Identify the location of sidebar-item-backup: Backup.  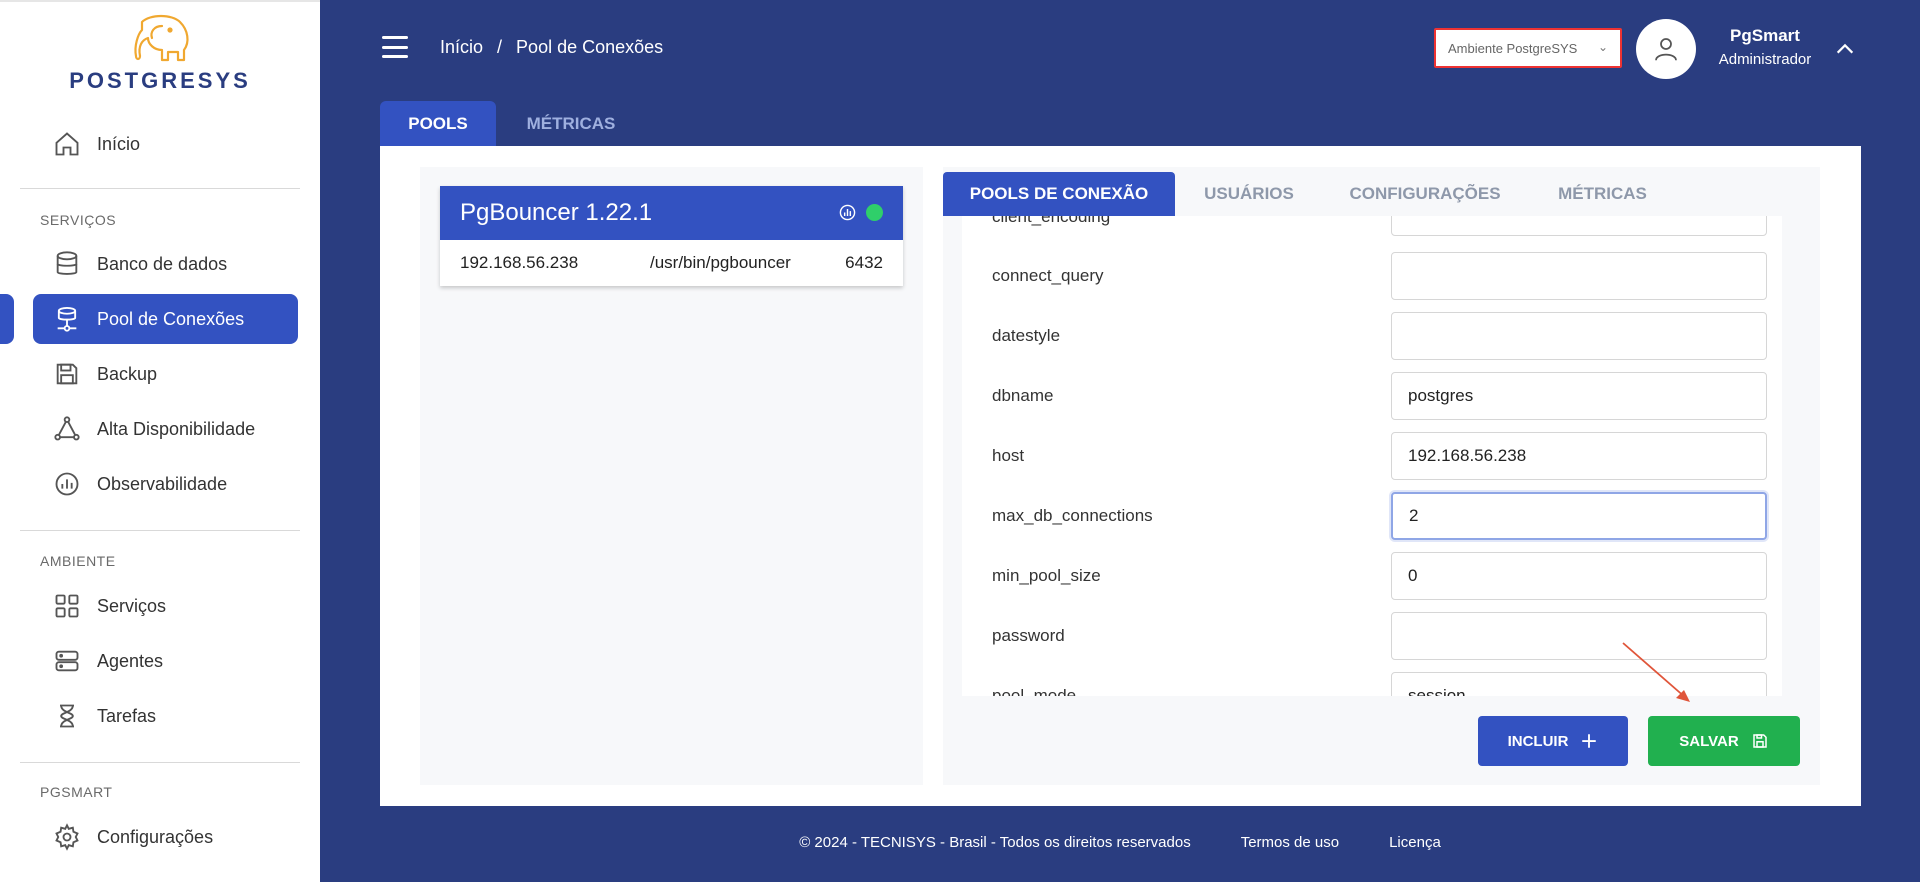
(165, 374).